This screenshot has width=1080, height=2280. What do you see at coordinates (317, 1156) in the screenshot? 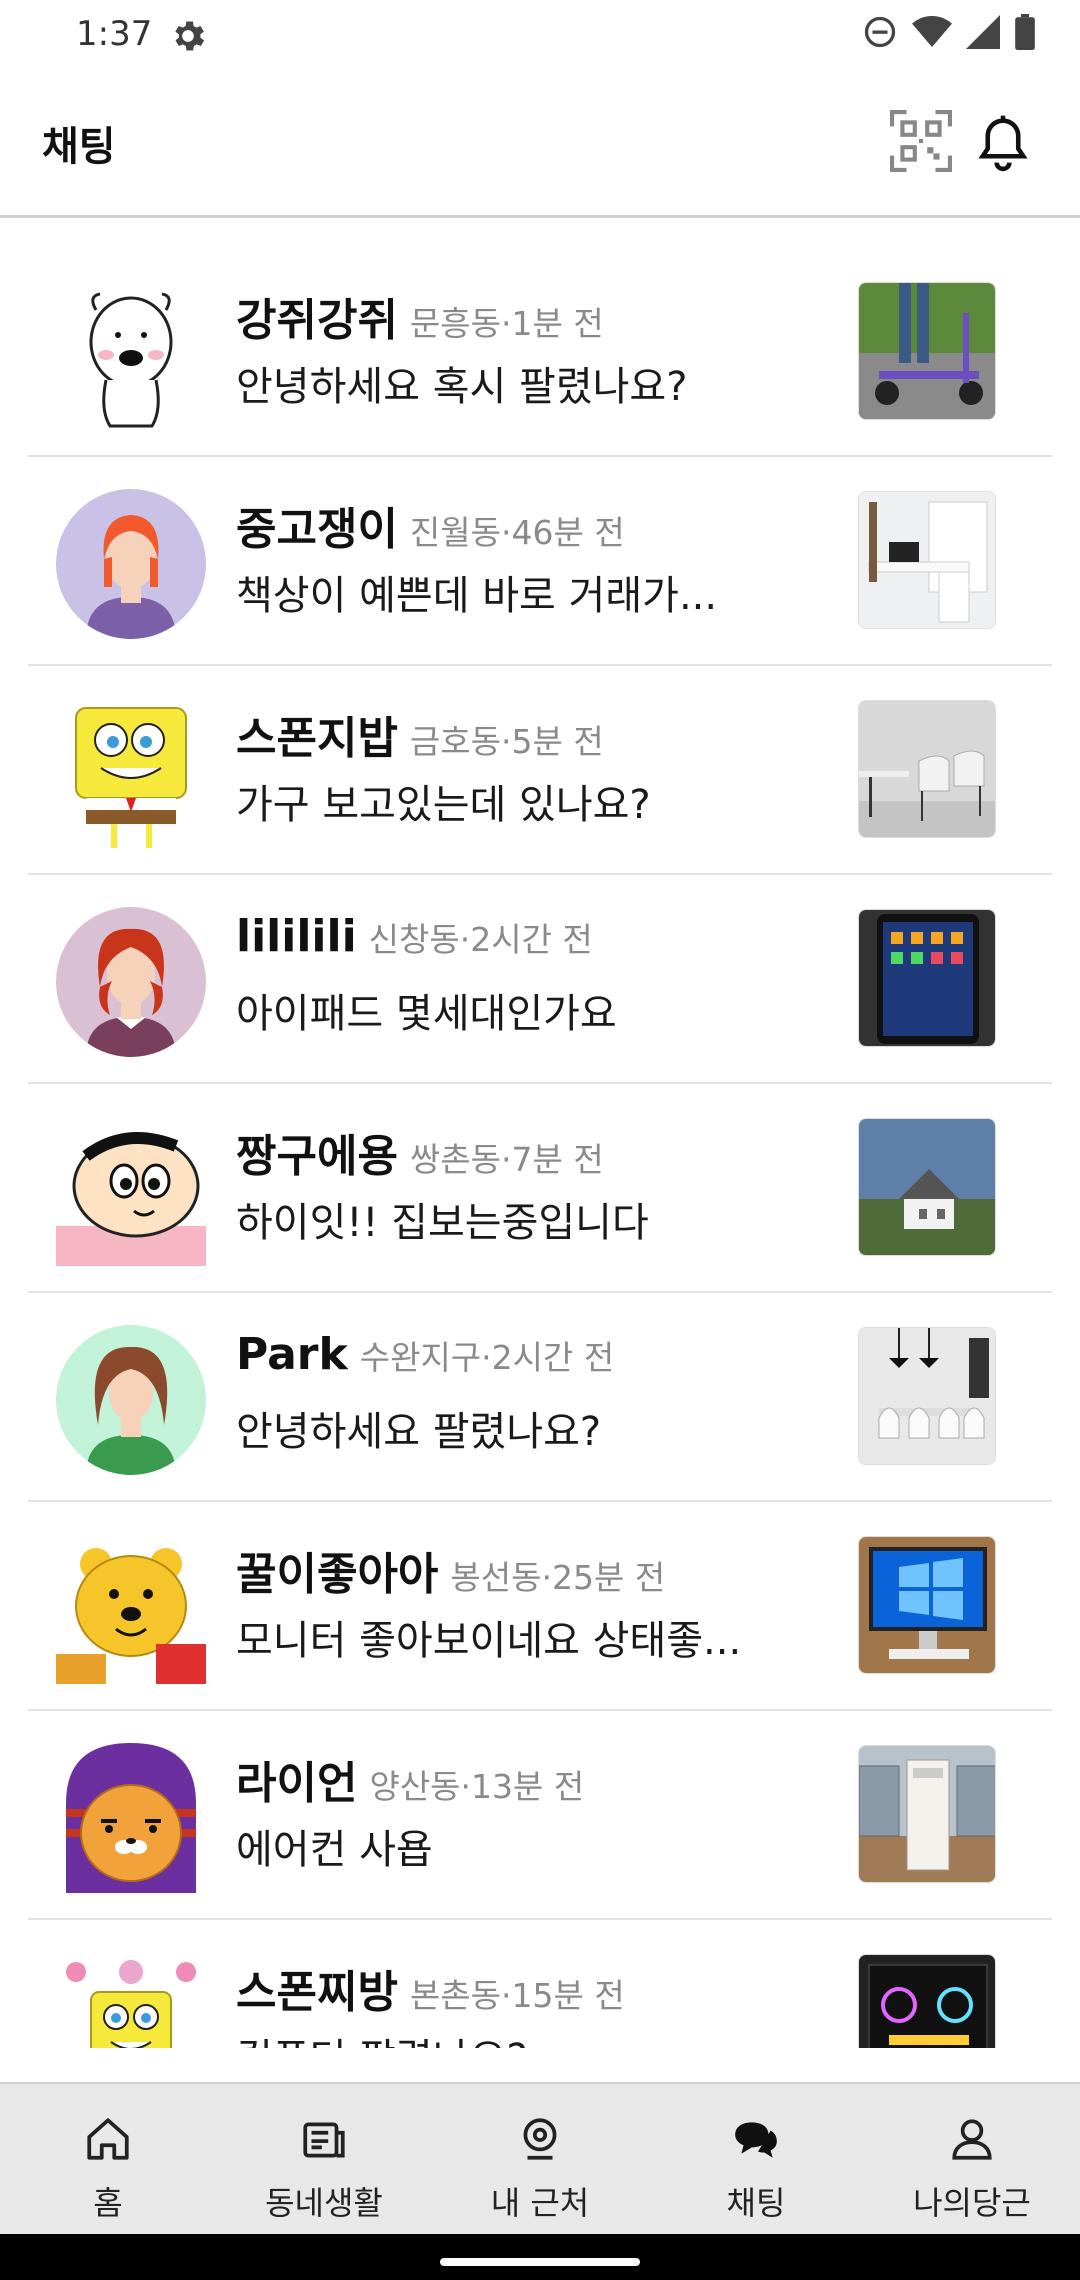
I see `user-name-text: 짱구에용` at bounding box center [317, 1156].